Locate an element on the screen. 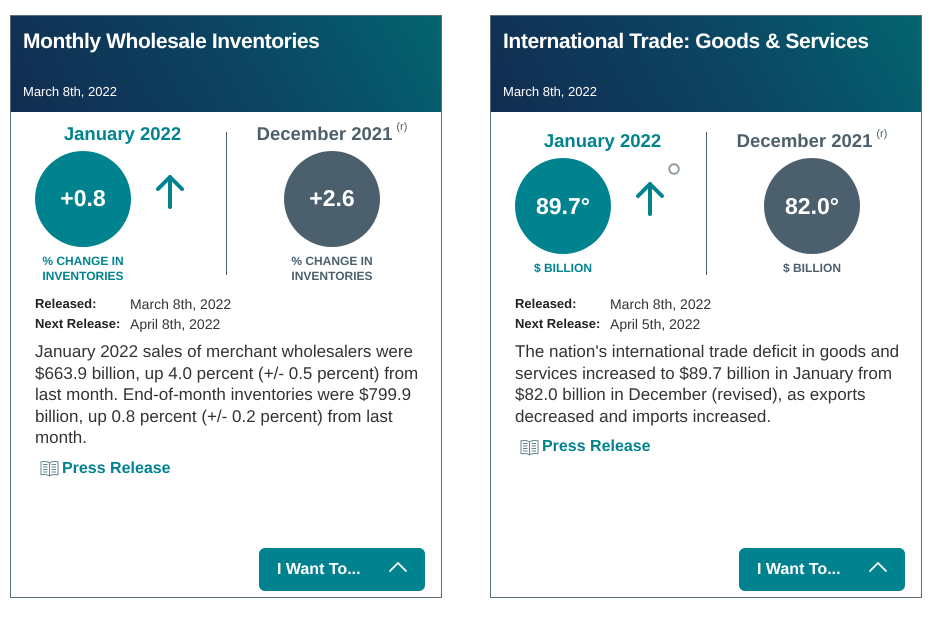 The width and height of the screenshot is (934, 618). value-circle: 82.0° is located at coordinates (812, 206).